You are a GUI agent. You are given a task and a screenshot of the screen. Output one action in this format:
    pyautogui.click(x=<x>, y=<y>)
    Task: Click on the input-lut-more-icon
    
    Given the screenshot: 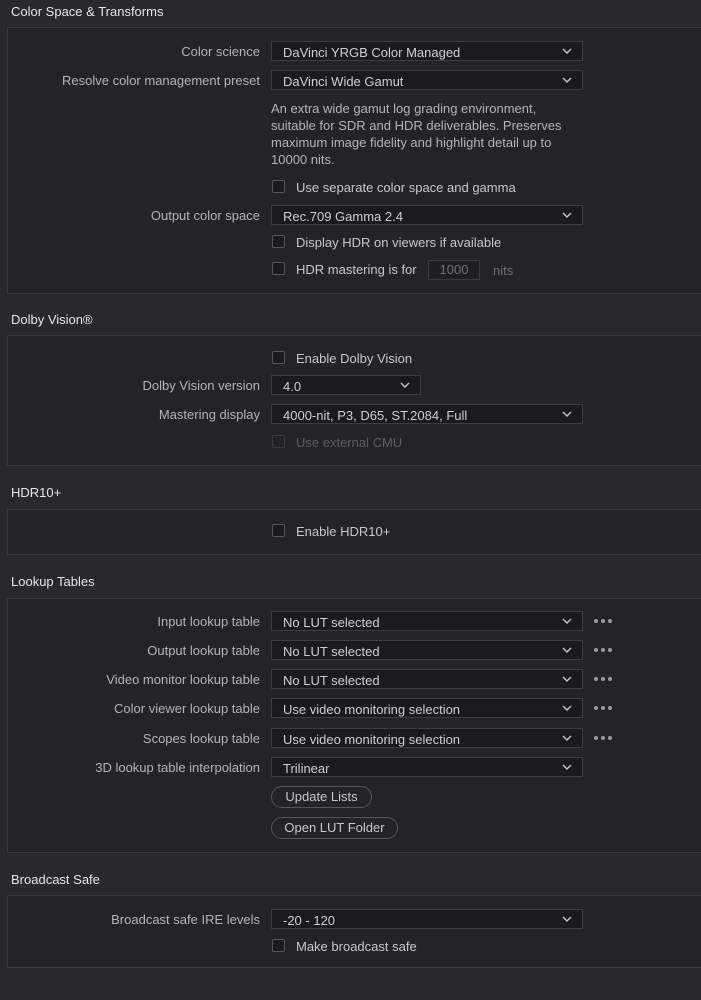 What is the action you would take?
    pyautogui.click(x=604, y=622)
    